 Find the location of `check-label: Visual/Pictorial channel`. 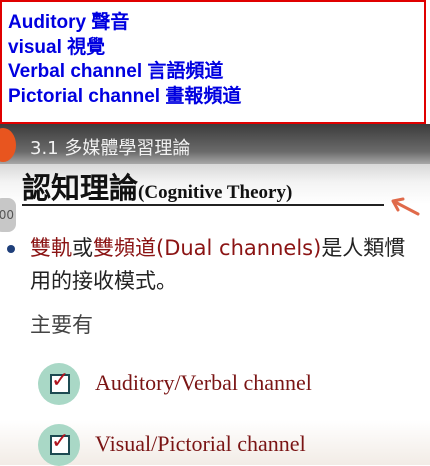

check-label: Visual/Pictorial channel is located at coordinates (200, 443).